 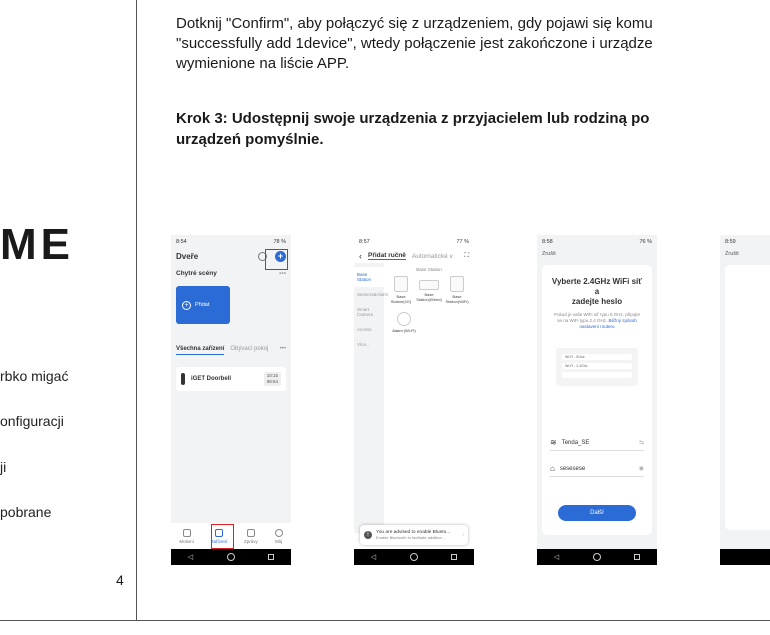 What do you see at coordinates (283, 350) in the screenshot?
I see `tabs-more: •••` at bounding box center [283, 350].